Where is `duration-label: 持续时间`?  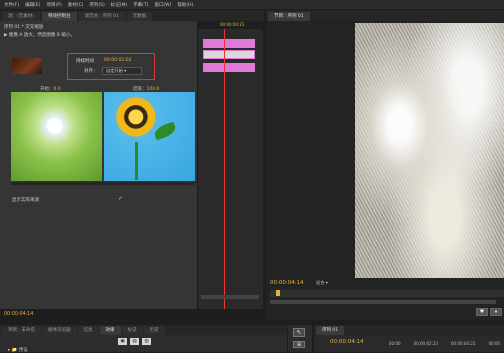 duration-label: 持续时间 is located at coordinates (85, 61).